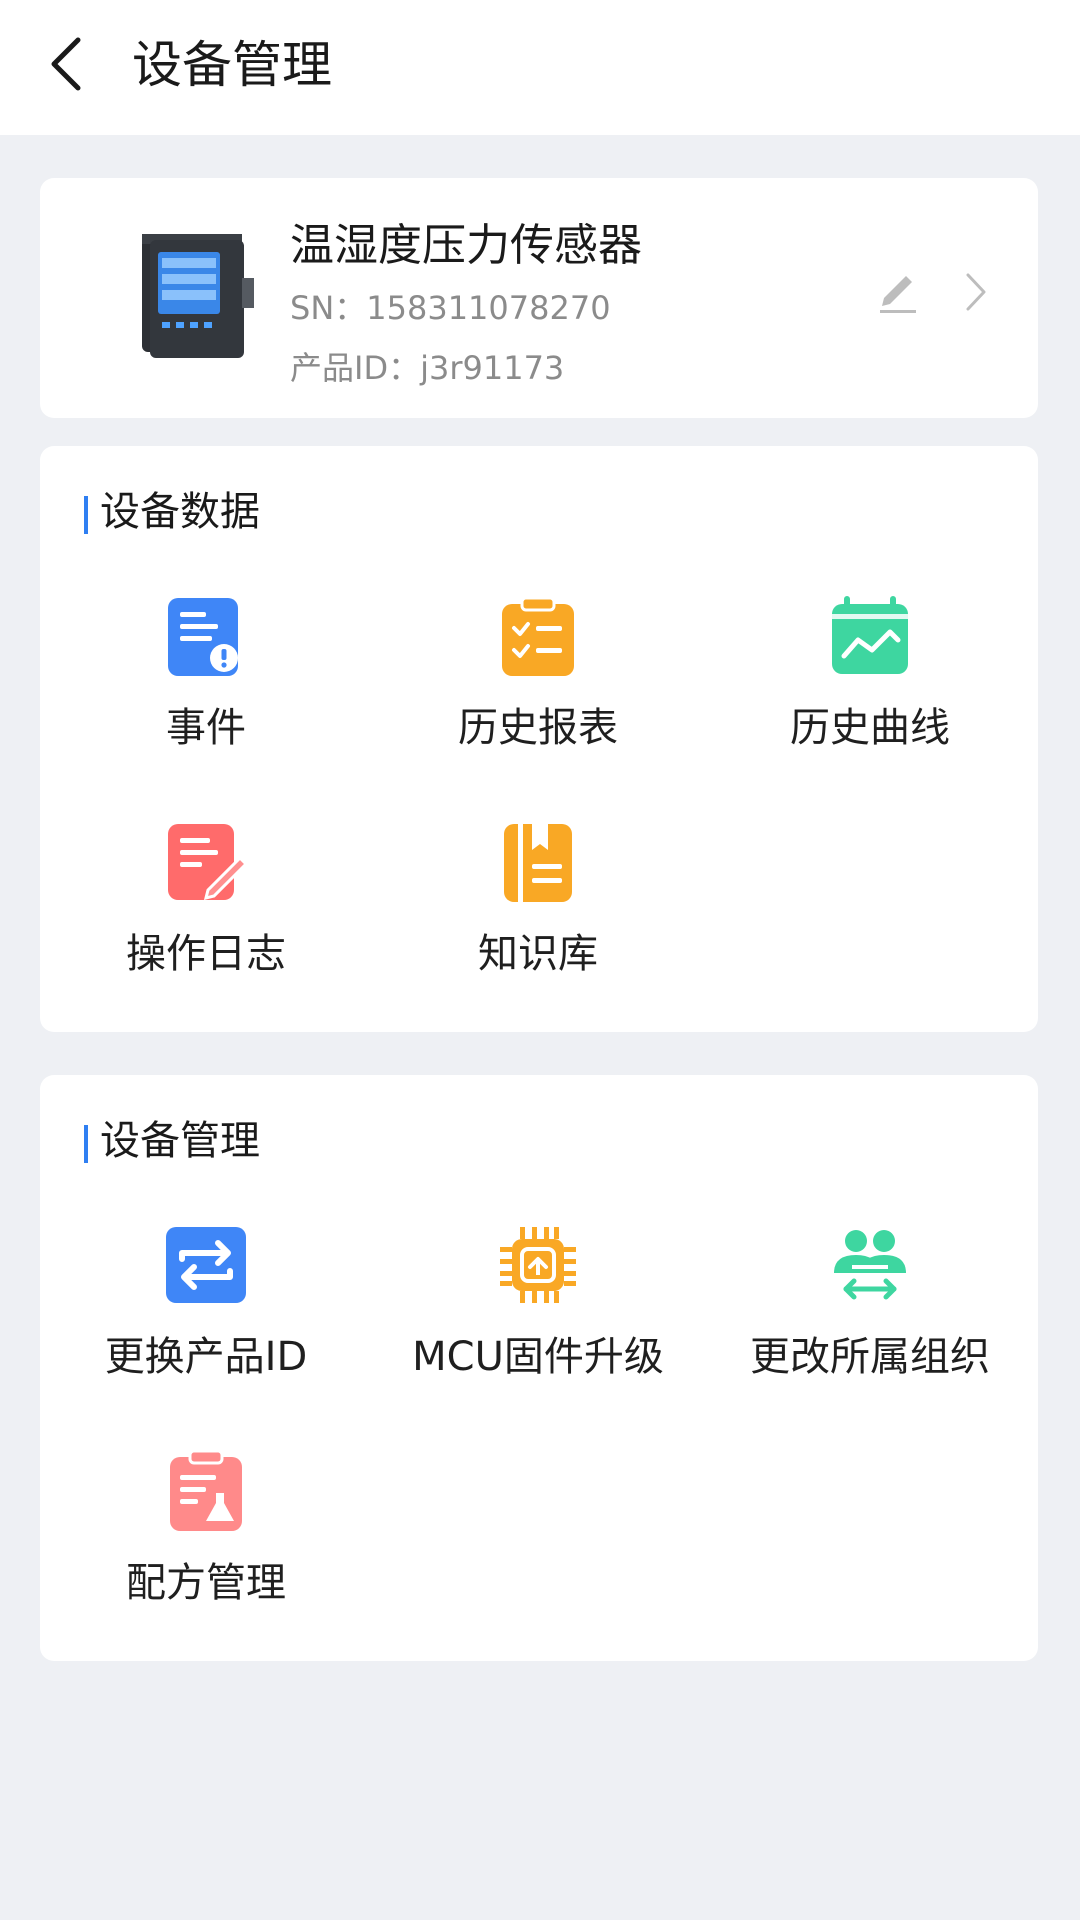 The image size is (1080, 1920). I want to click on tile-operation-log: 操作日志, so click(206, 908).